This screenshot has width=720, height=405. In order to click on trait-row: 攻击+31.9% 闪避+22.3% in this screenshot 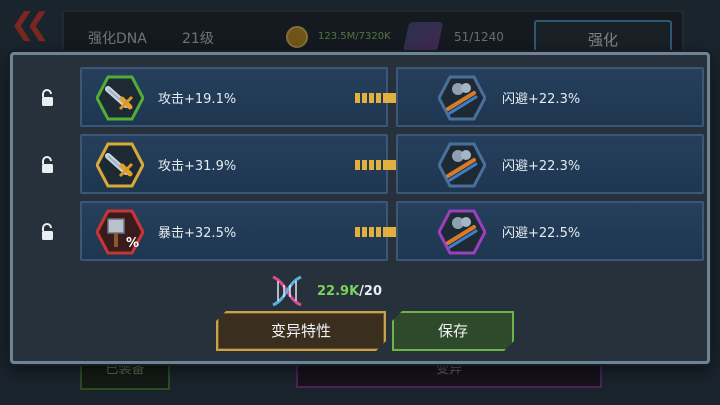, I will do `click(360, 165)`.